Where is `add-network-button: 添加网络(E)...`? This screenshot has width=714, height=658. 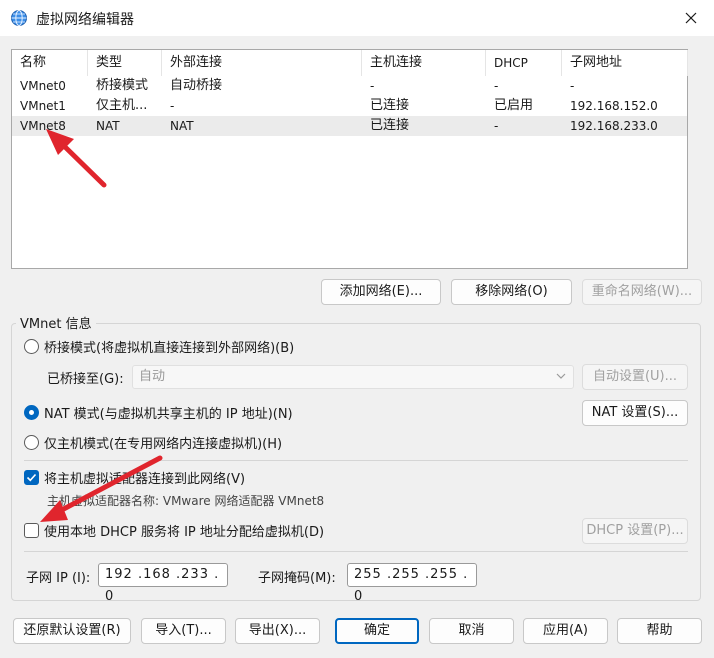
add-network-button: 添加网络(E)... is located at coordinates (381, 292).